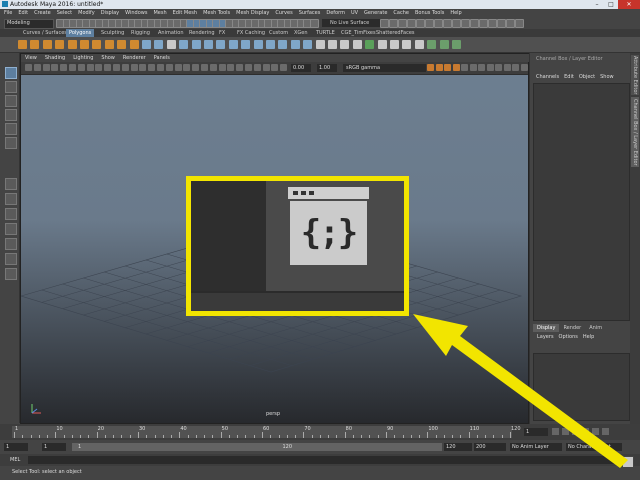 The image size is (640, 480). I want to click on time-ruler: 1 10 20 30 40 50 60 70 80 90 100 110 120, so click(266, 432).